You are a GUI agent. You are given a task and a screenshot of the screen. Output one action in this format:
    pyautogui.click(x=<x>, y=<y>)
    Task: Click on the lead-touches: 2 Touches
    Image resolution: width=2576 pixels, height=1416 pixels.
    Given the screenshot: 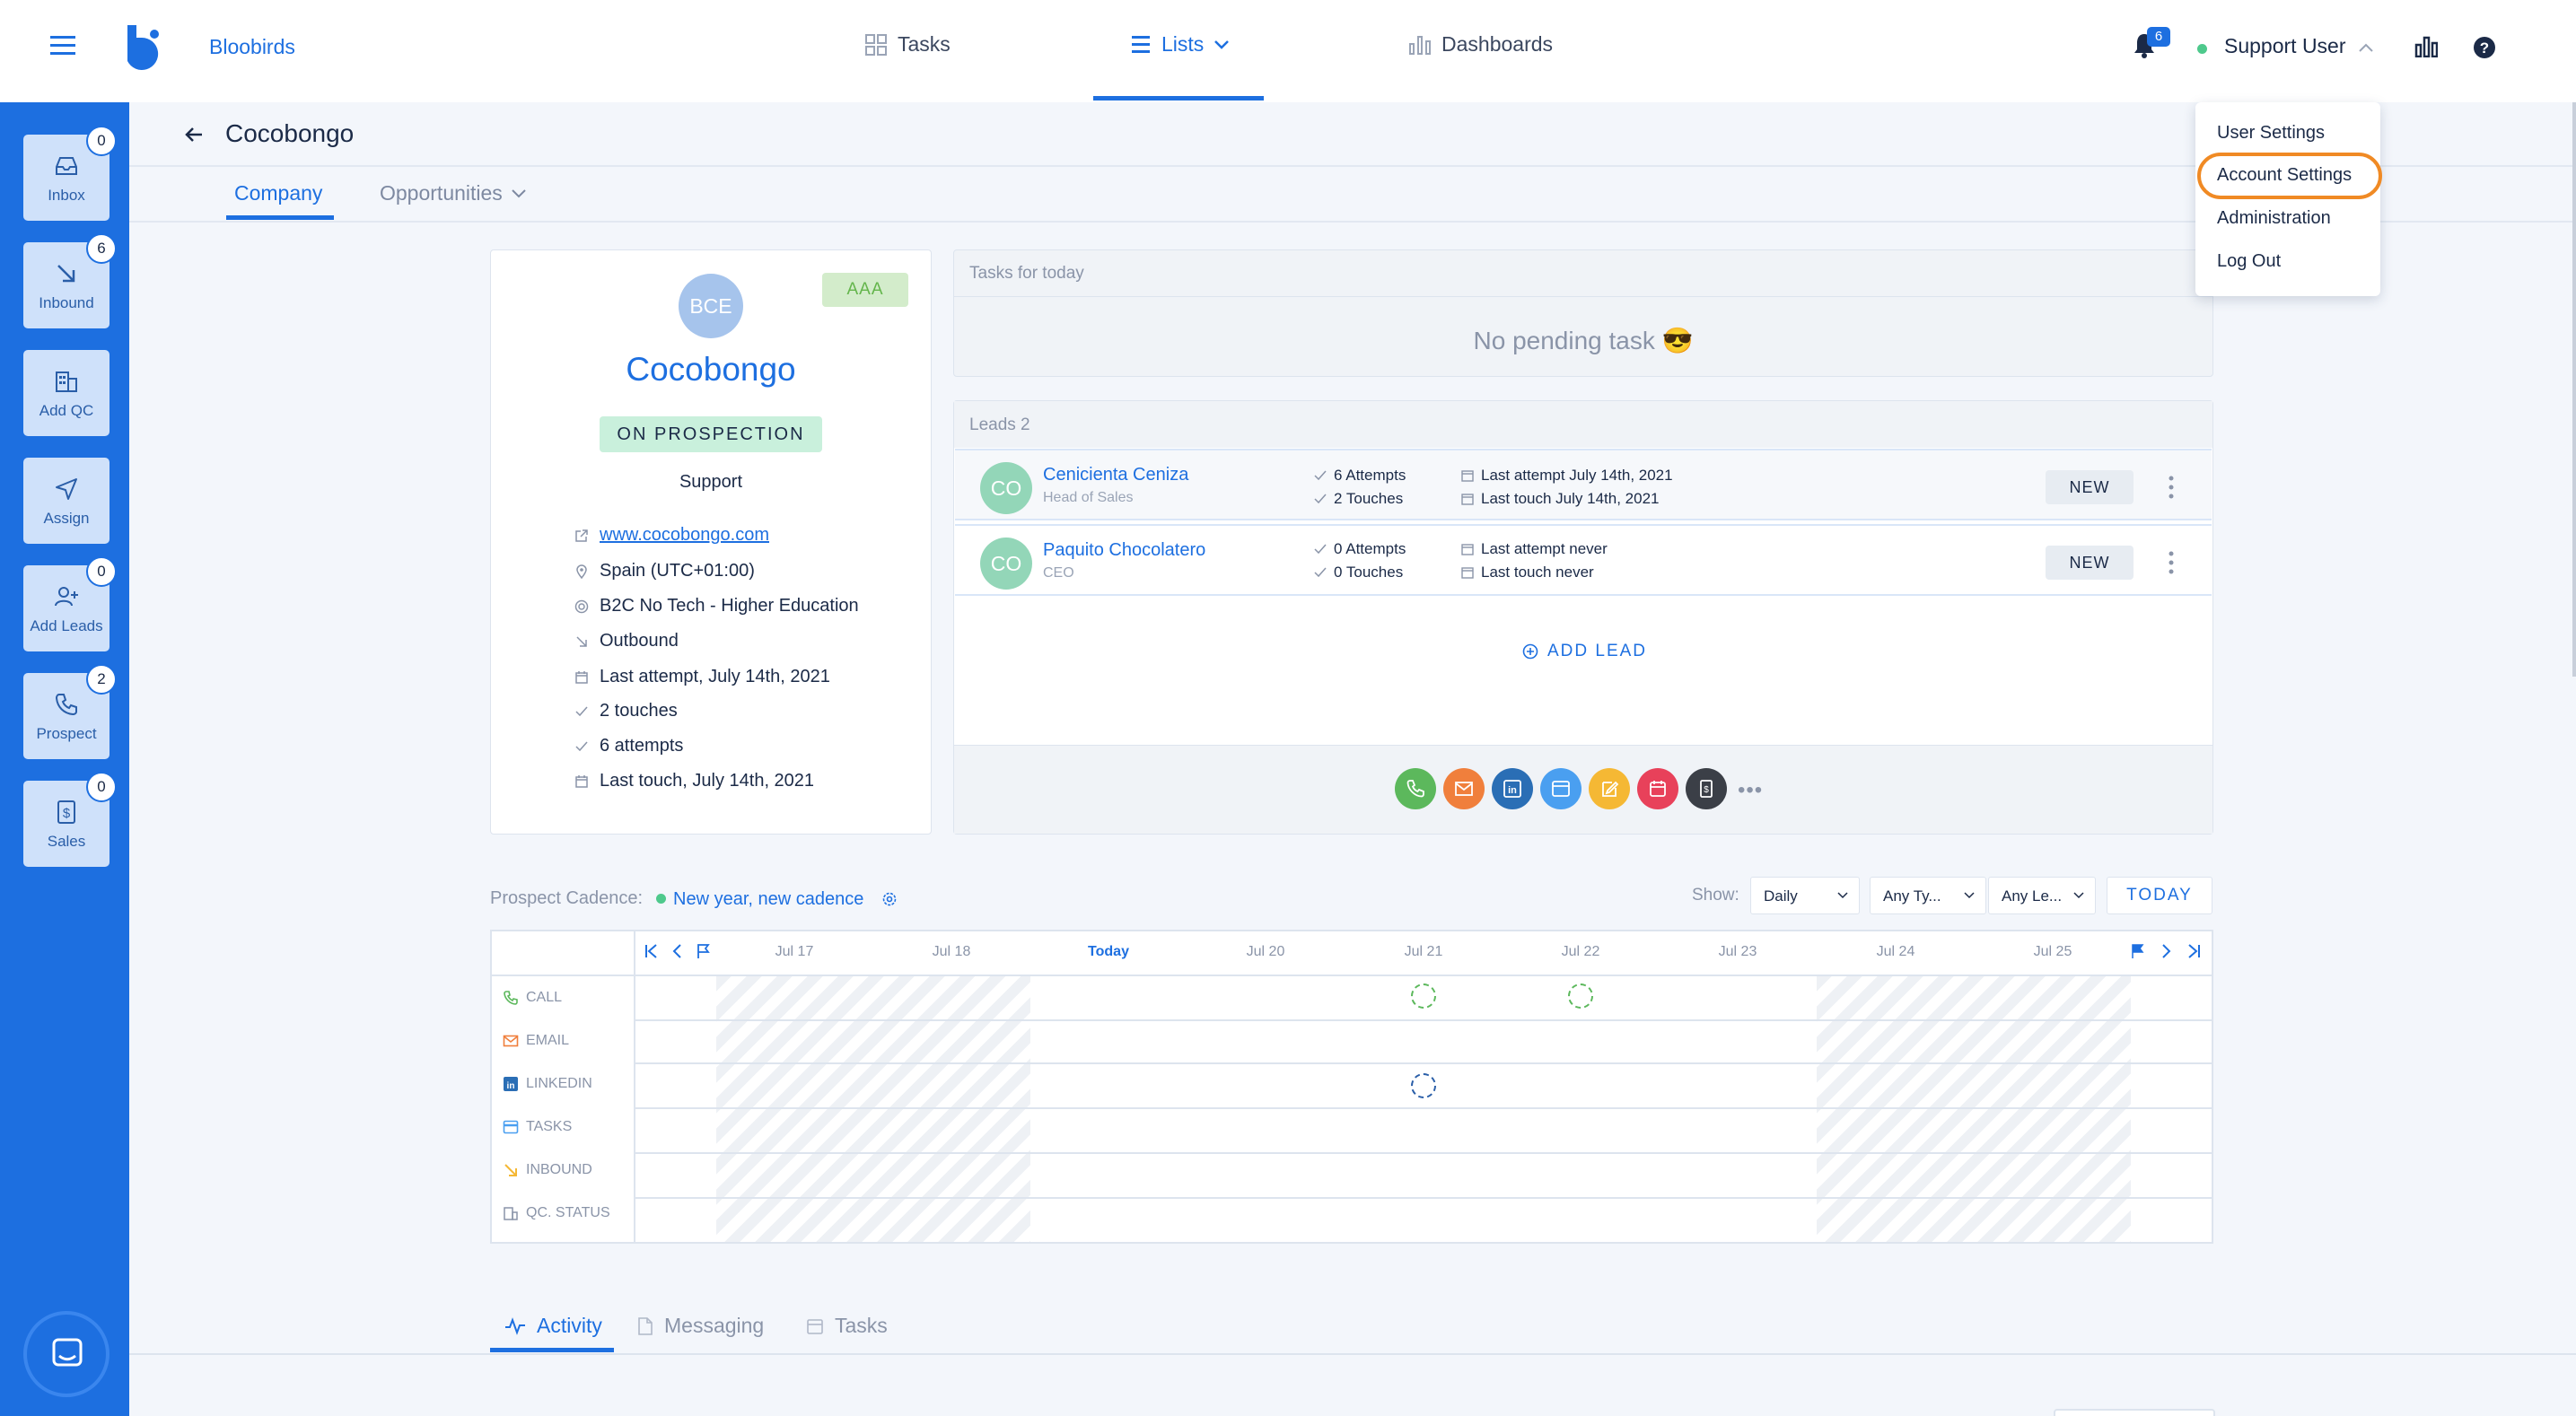 What is the action you would take?
    pyautogui.click(x=1358, y=499)
    